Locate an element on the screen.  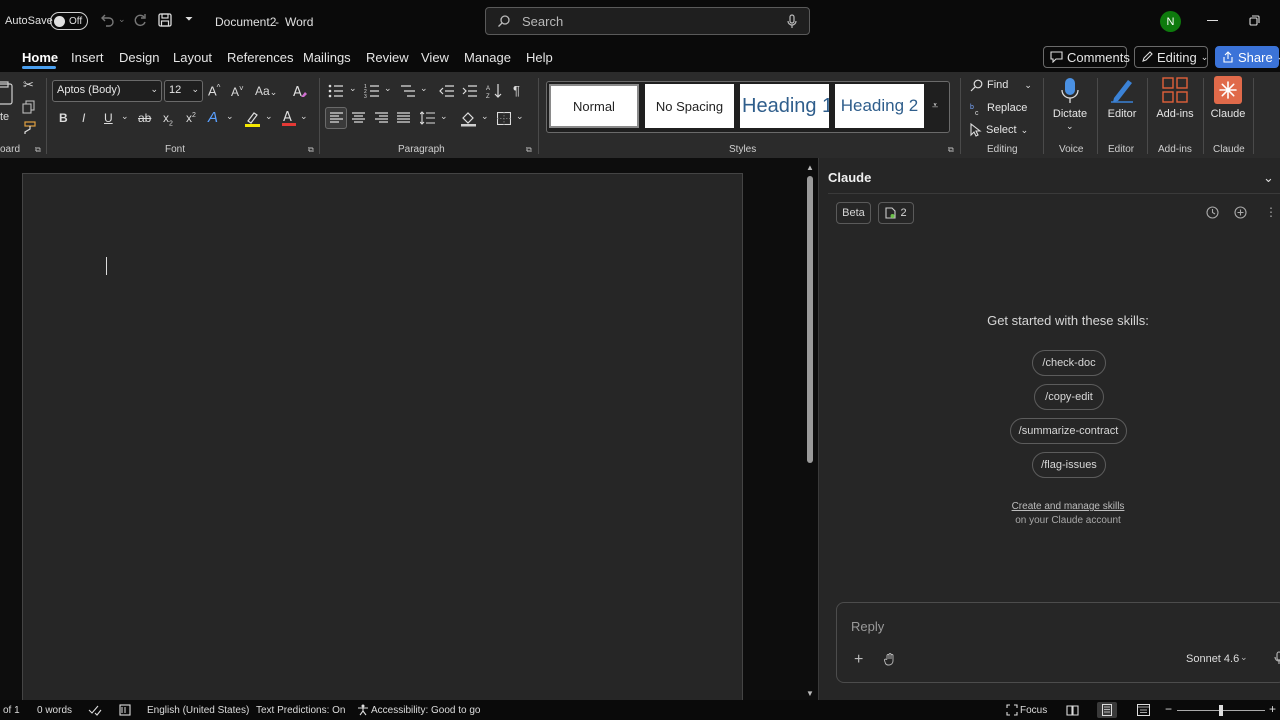
text-predictions-status: Text Predictions: On is located at coordinates (300, 710).